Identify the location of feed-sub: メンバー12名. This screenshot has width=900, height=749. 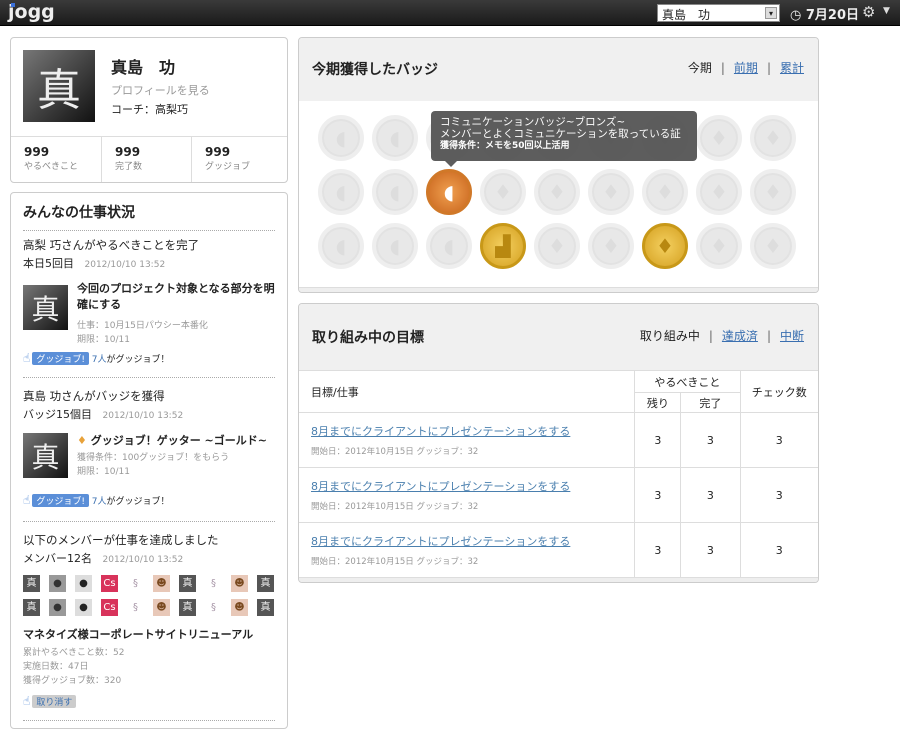
(57, 558).